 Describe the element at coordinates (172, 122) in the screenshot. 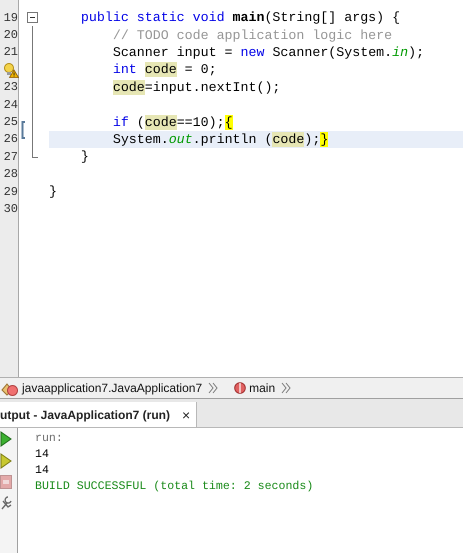

I see `code-line: if (code==10);{` at that location.